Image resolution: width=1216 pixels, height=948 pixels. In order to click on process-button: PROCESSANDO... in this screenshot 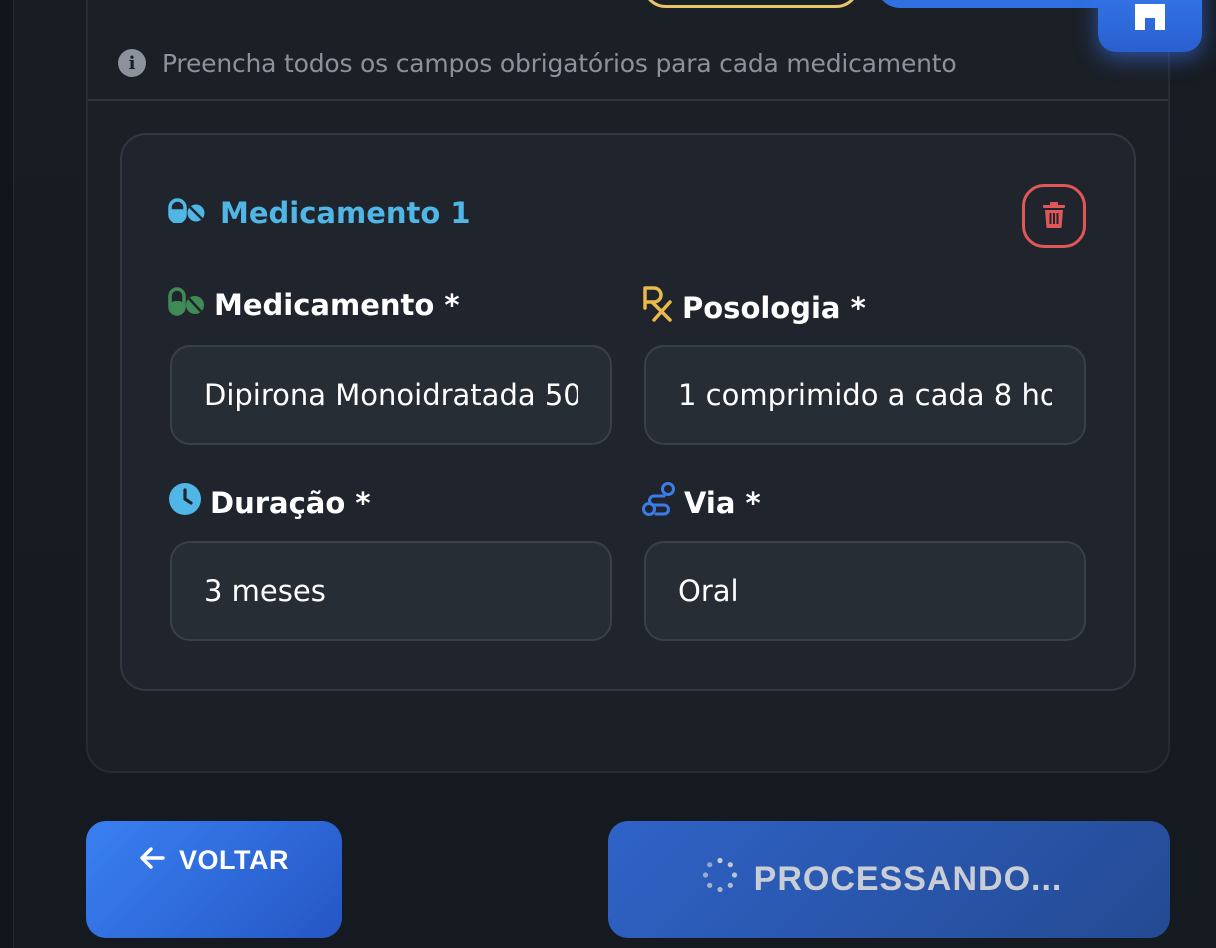, I will do `click(889, 879)`.